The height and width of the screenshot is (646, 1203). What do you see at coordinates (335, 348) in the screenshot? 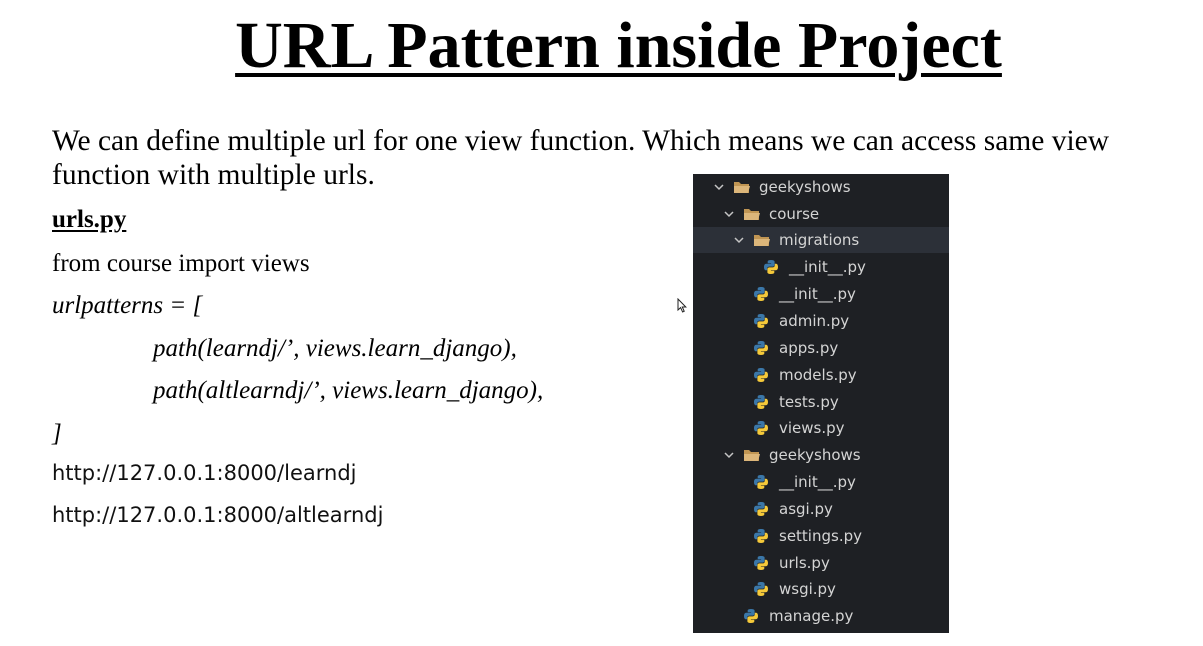
I see `code-line-path-learndj: path(learndj/’, views.learn_django),` at bounding box center [335, 348].